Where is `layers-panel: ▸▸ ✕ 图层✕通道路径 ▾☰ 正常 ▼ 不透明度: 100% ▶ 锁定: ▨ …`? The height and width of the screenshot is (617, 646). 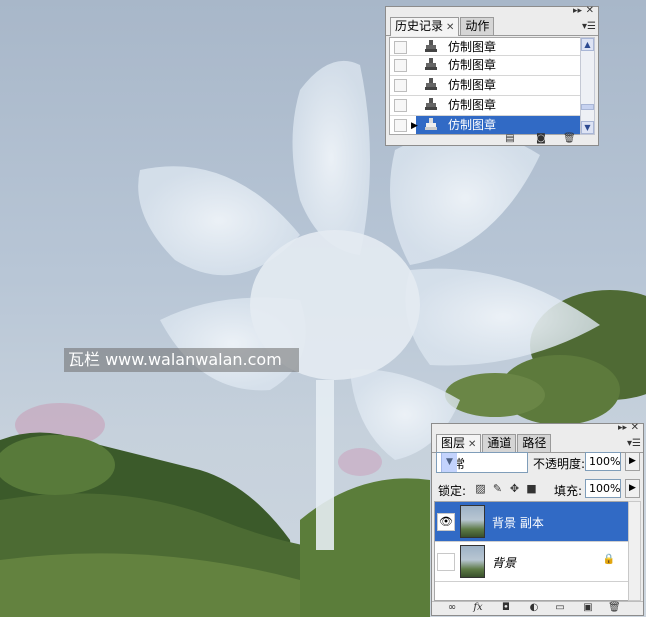
layers-panel: ▸▸ ✕ 图层✕通道路径 ▾☰ 正常 ▼ 不透明度: 100% ▶ 锁定: ▨ … is located at coordinates (537, 519).